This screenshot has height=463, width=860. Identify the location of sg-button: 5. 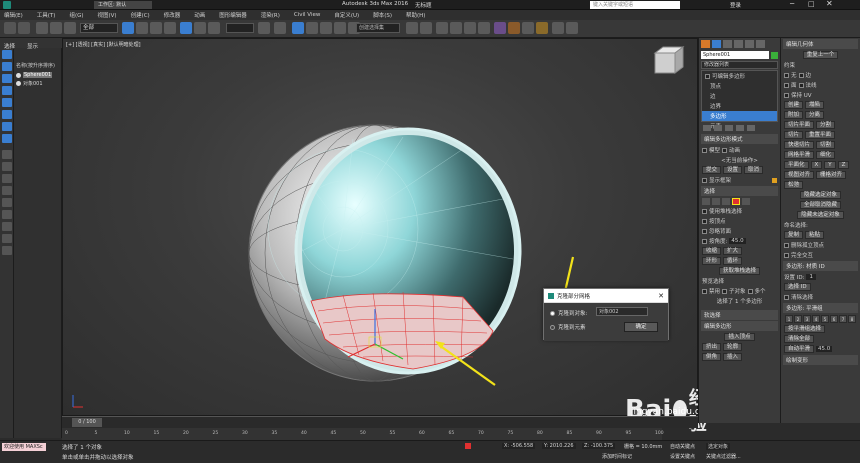
(825, 319).